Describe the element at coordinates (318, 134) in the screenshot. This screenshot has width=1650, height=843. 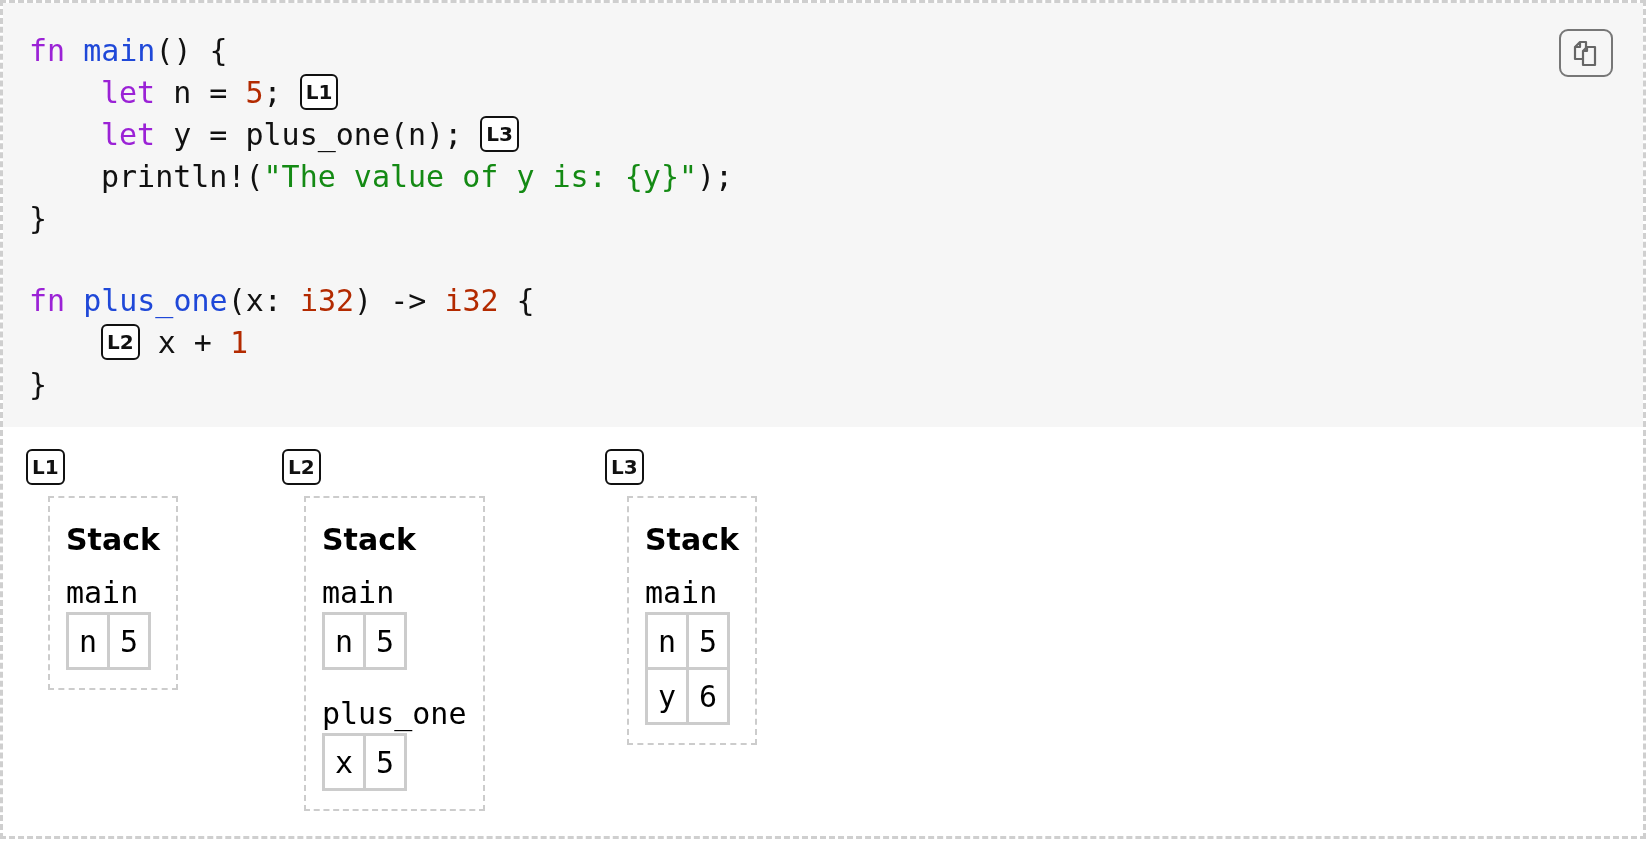
I see `code-text: y = plus_one(n);` at that location.